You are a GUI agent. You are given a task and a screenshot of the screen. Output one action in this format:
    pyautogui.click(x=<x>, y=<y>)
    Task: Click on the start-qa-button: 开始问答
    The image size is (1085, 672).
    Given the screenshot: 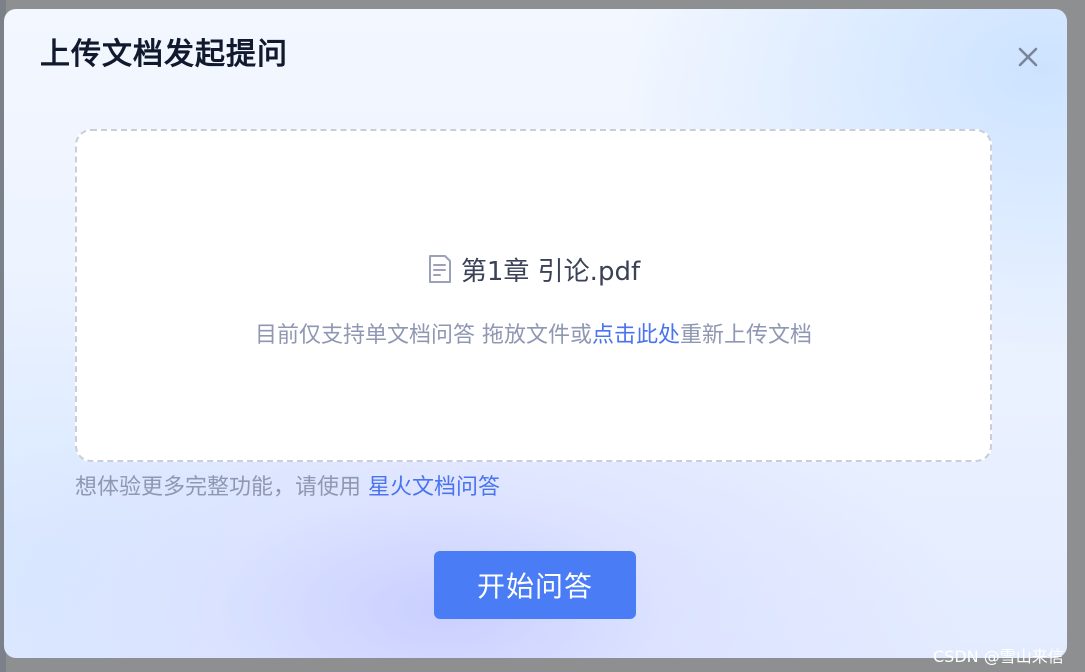 What is the action you would take?
    pyautogui.click(x=535, y=585)
    